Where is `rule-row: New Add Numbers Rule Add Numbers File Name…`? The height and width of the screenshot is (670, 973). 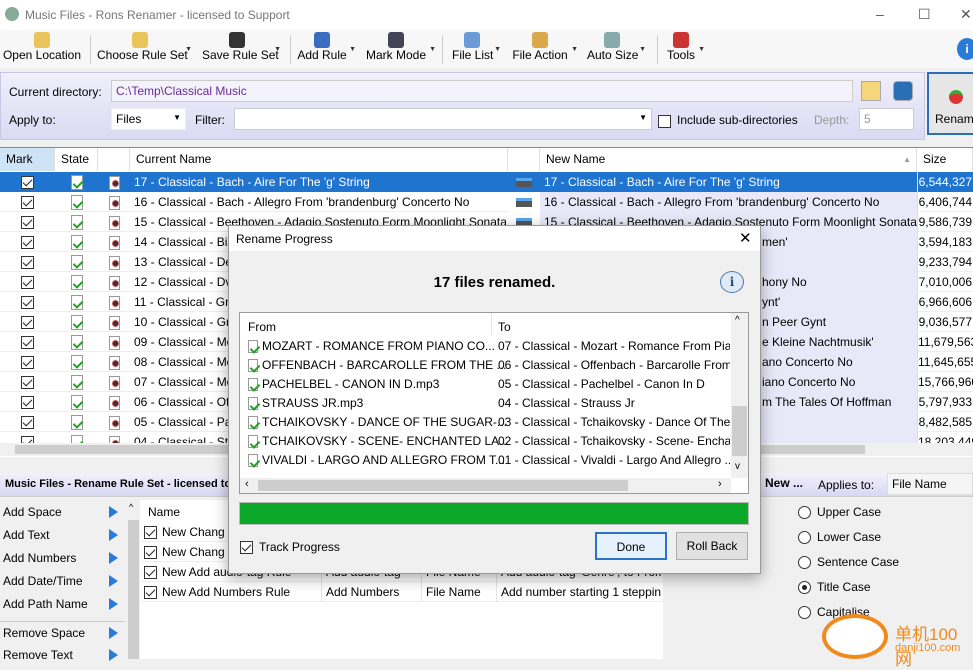
rule-row: New Add Numbers Rule Add Numbers File Name… is located at coordinates (401, 592).